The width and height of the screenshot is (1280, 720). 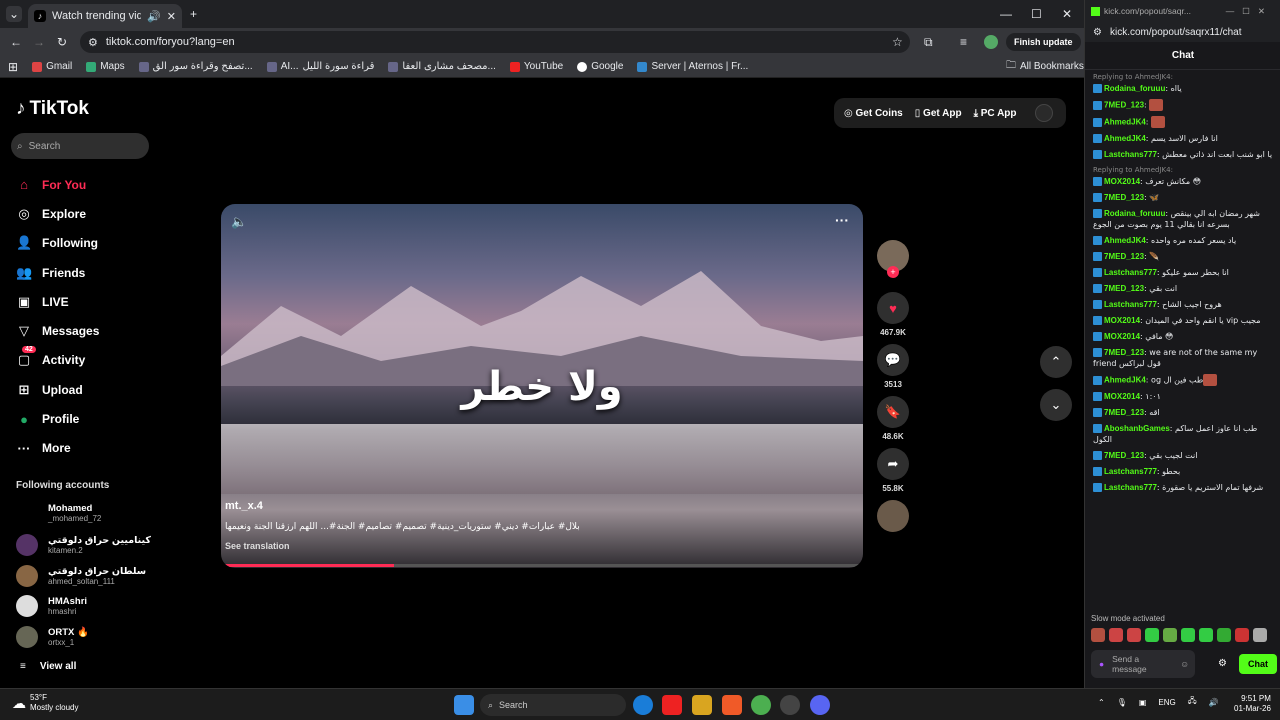 I want to click on tab-close-icon: ✕, so click(x=171, y=16).